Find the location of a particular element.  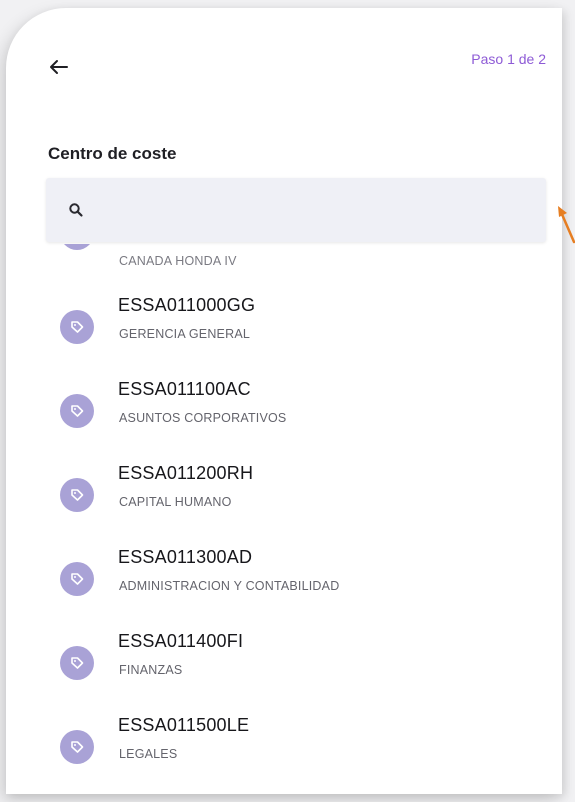

arrow-left-icon is located at coordinates (59, 67).